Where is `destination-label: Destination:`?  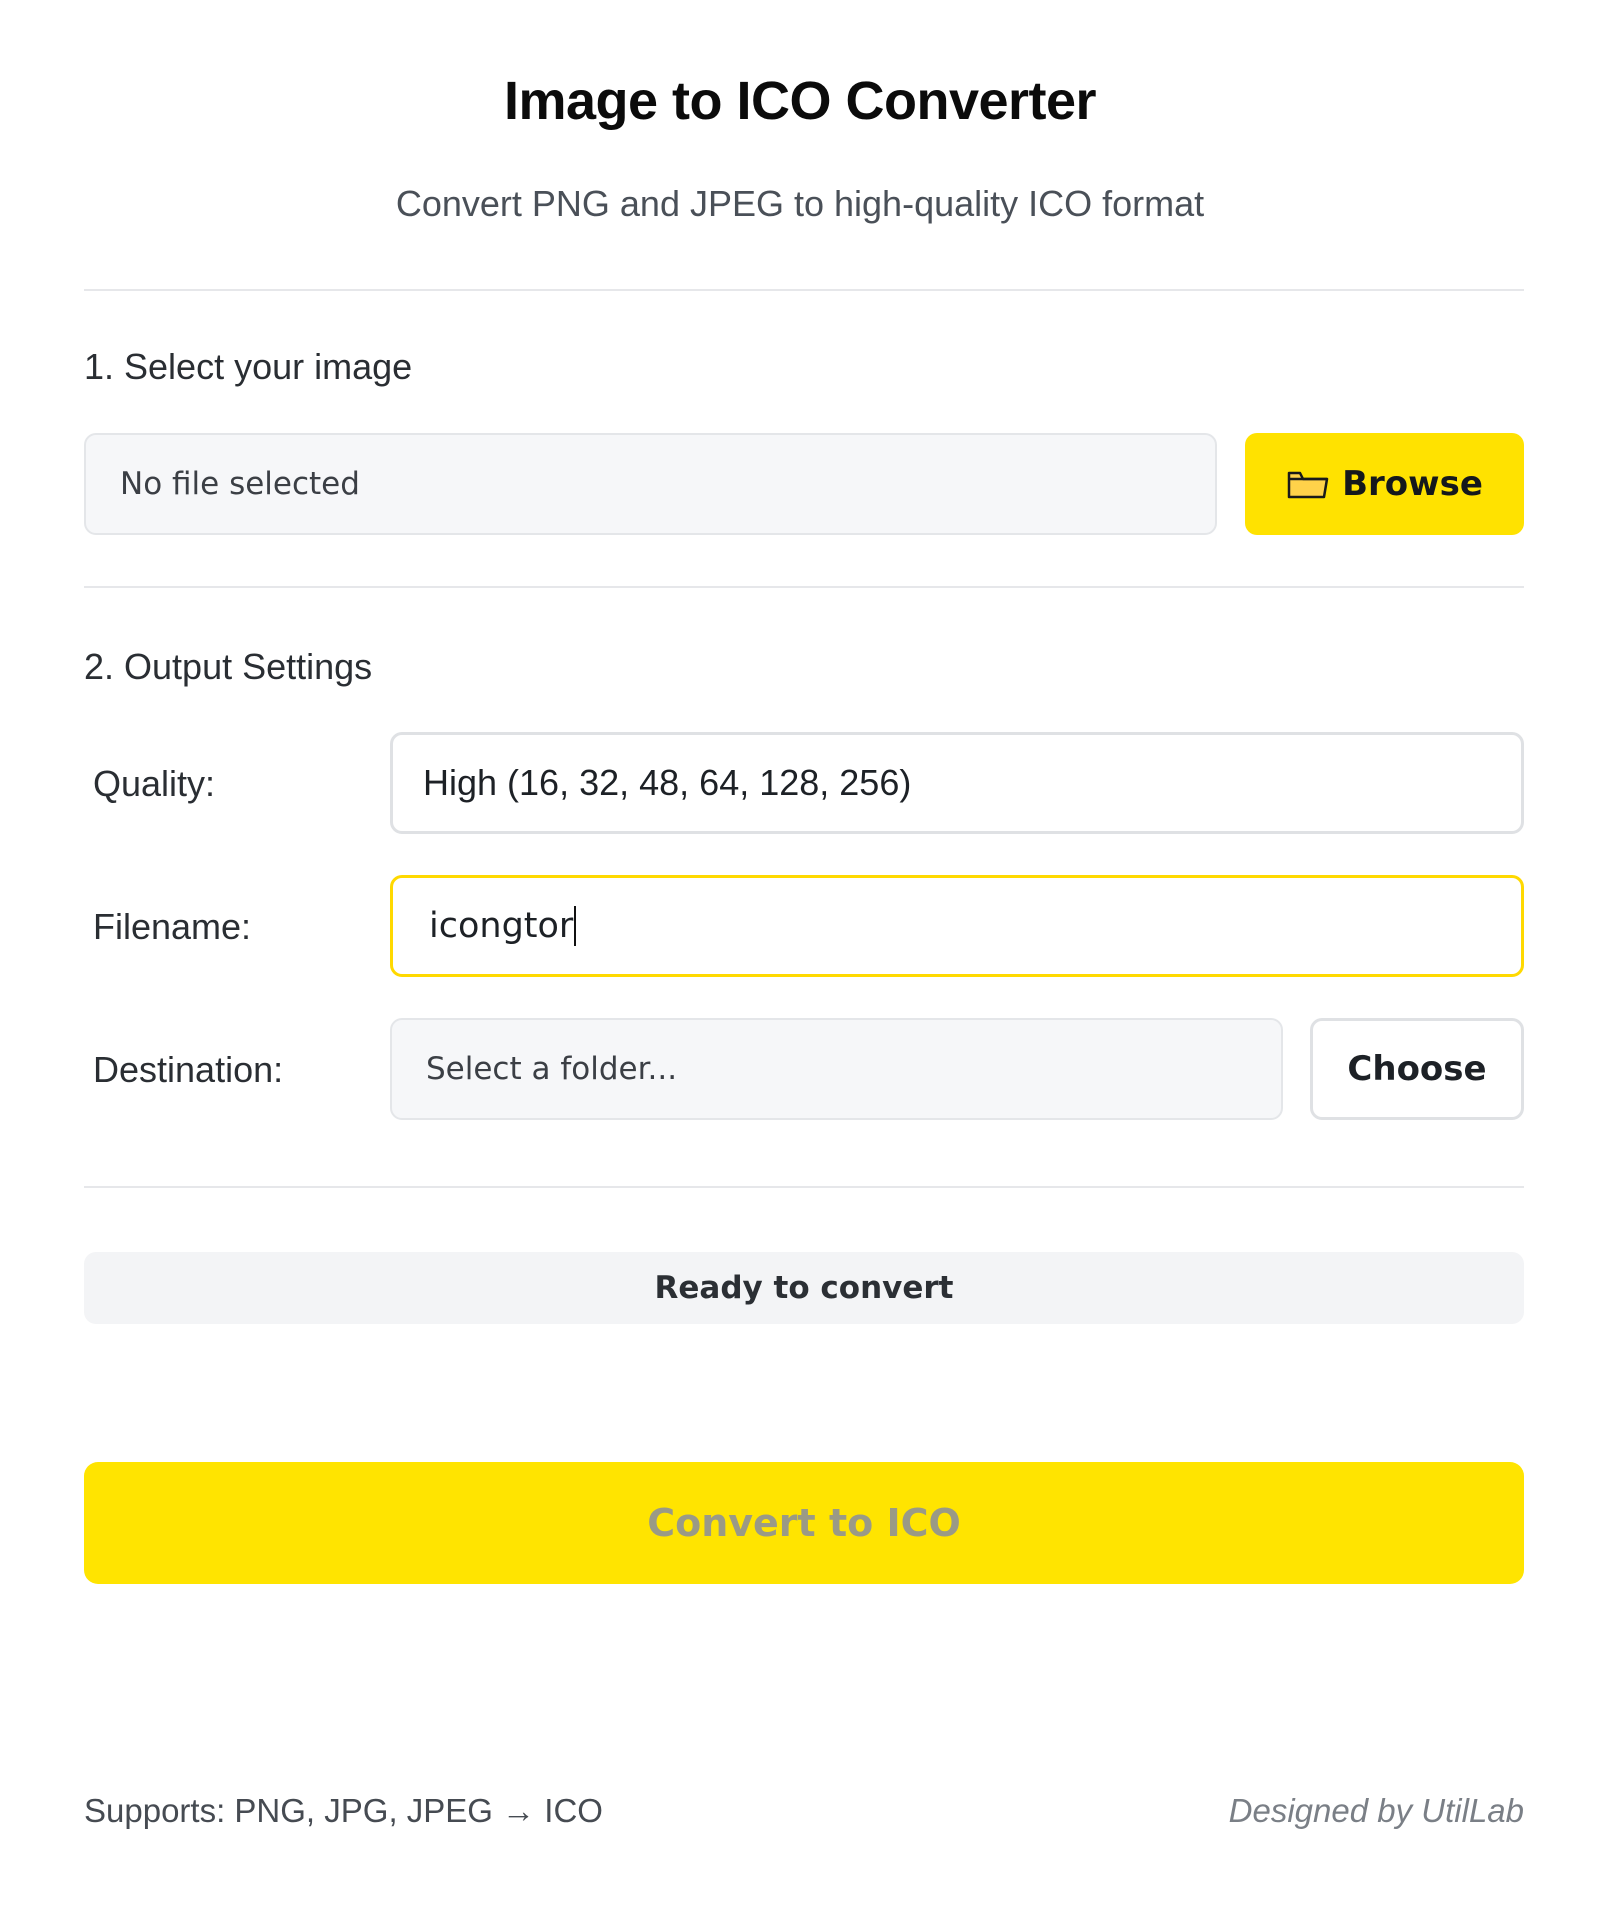
destination-label: Destination: is located at coordinates (188, 1069).